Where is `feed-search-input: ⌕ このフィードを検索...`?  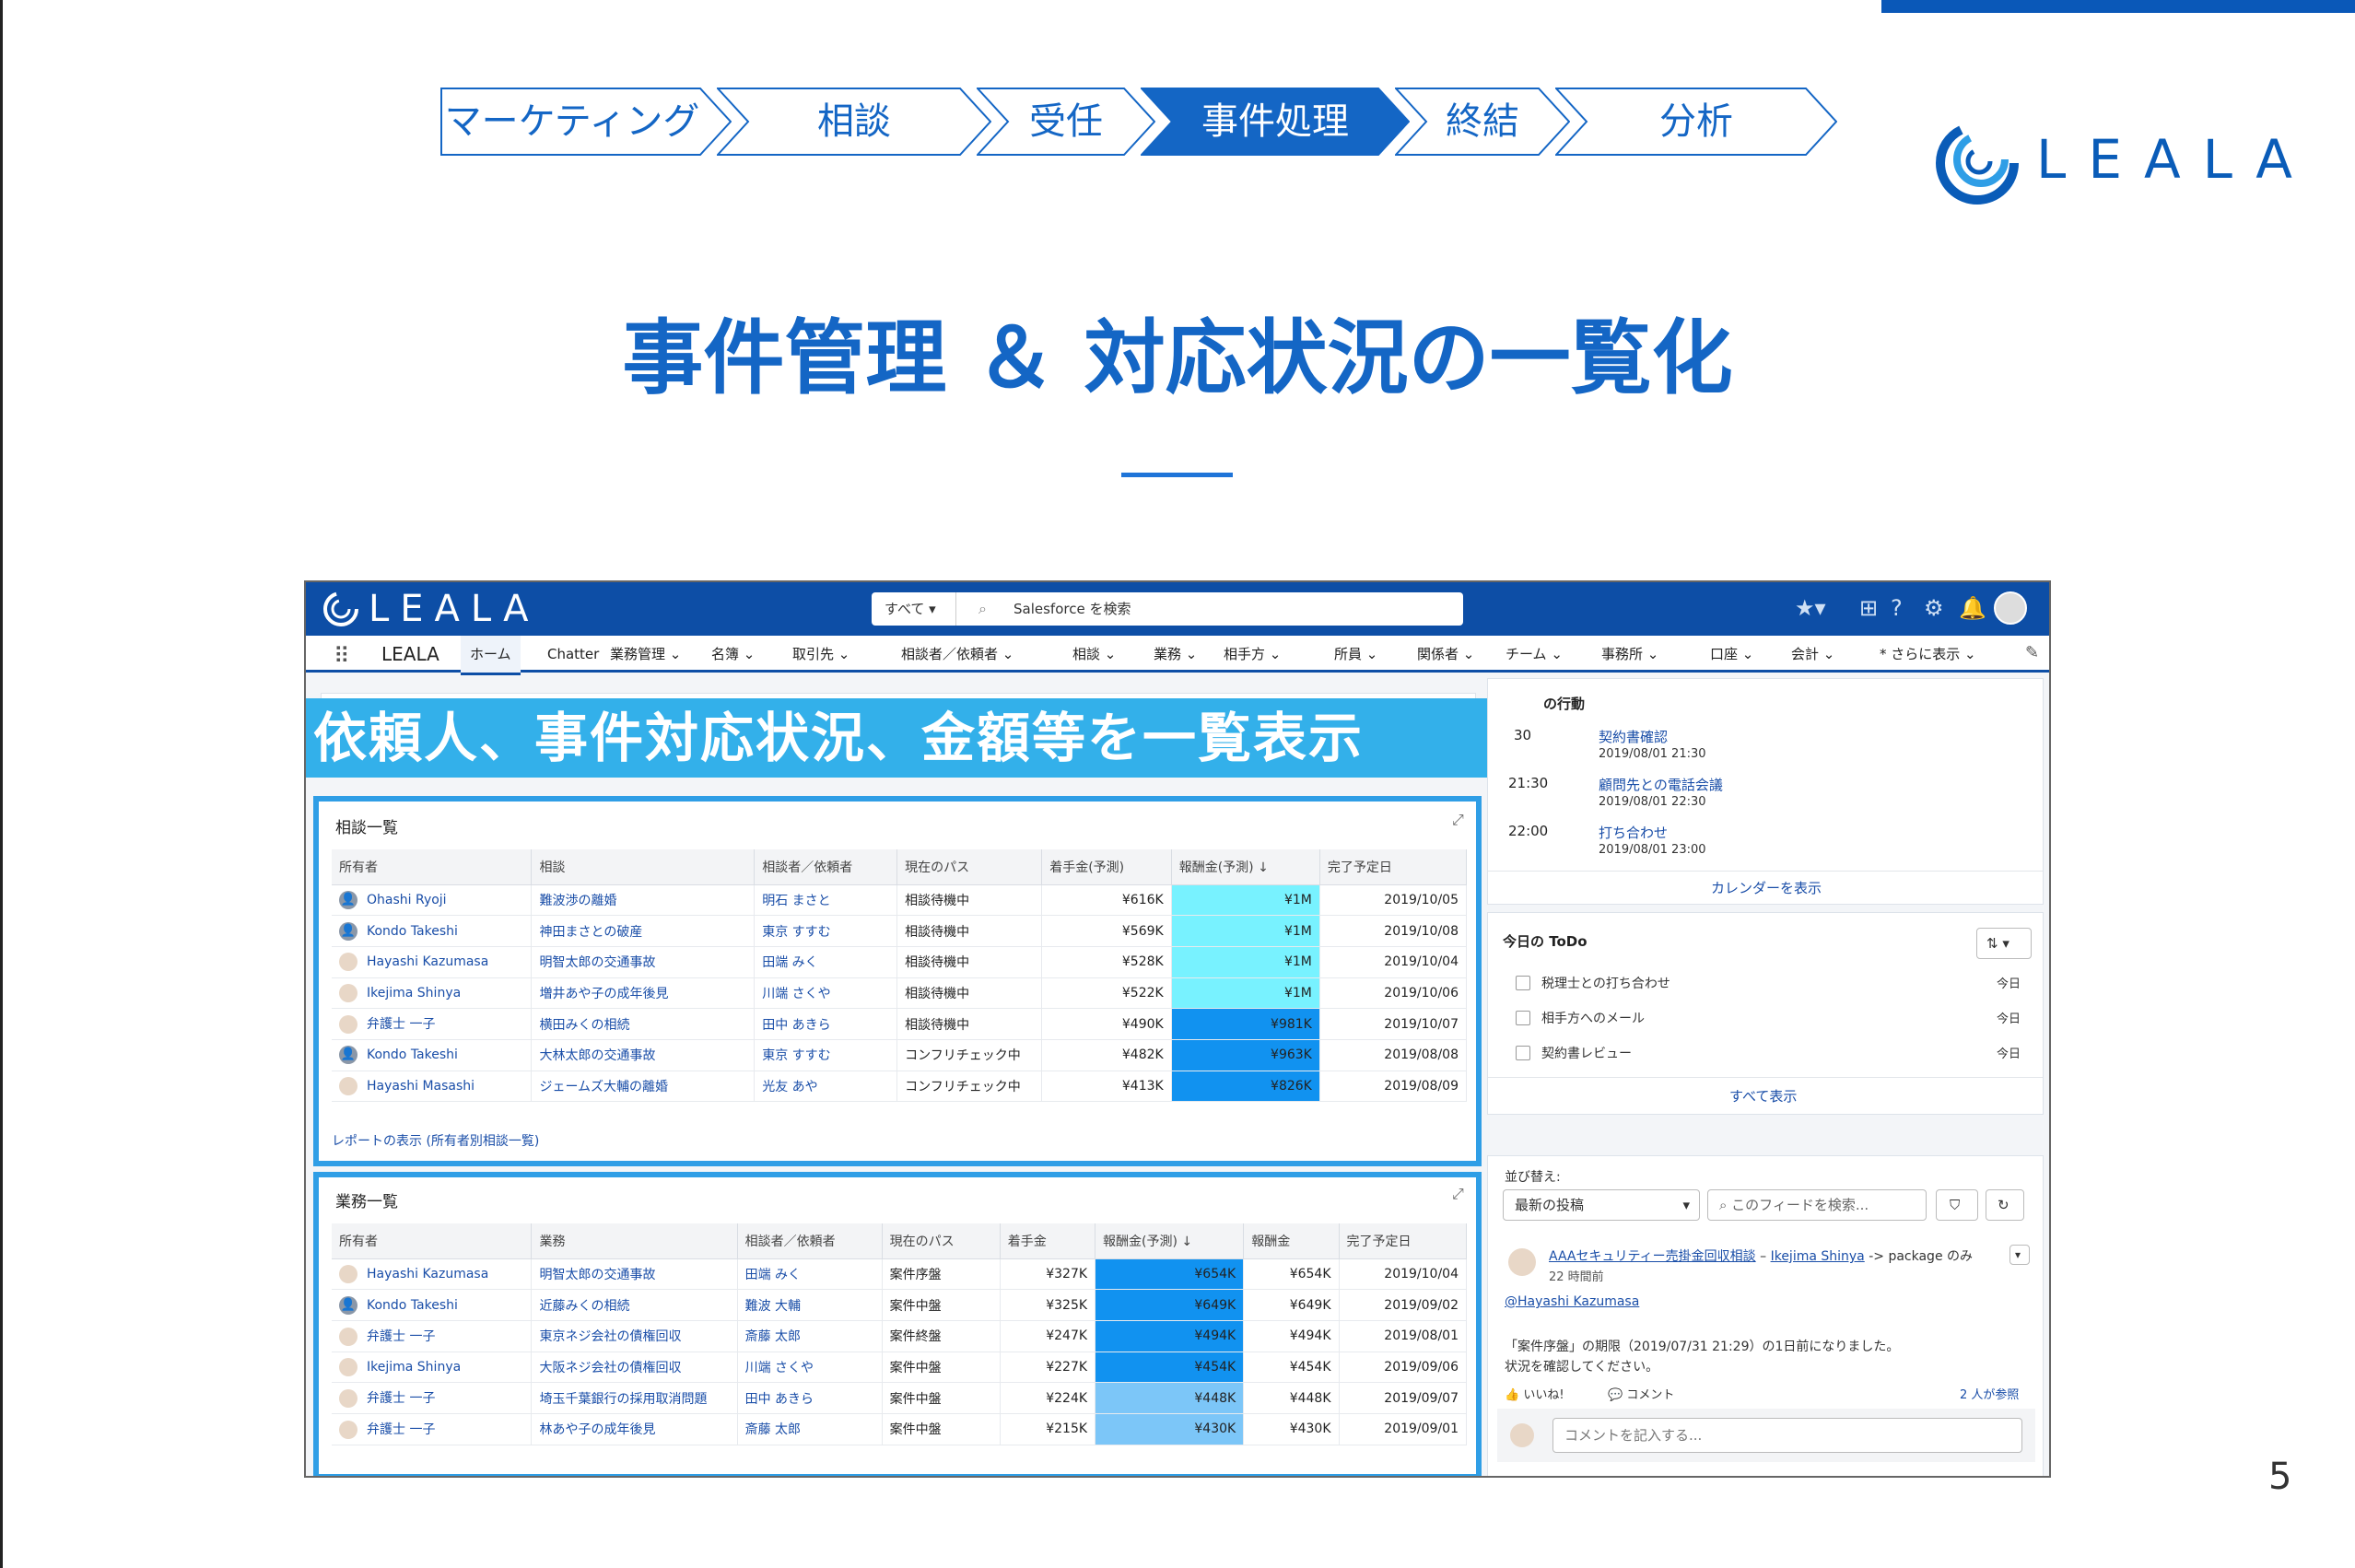
feed-search-input: ⌕ このフィードを検索... is located at coordinates (1817, 1205).